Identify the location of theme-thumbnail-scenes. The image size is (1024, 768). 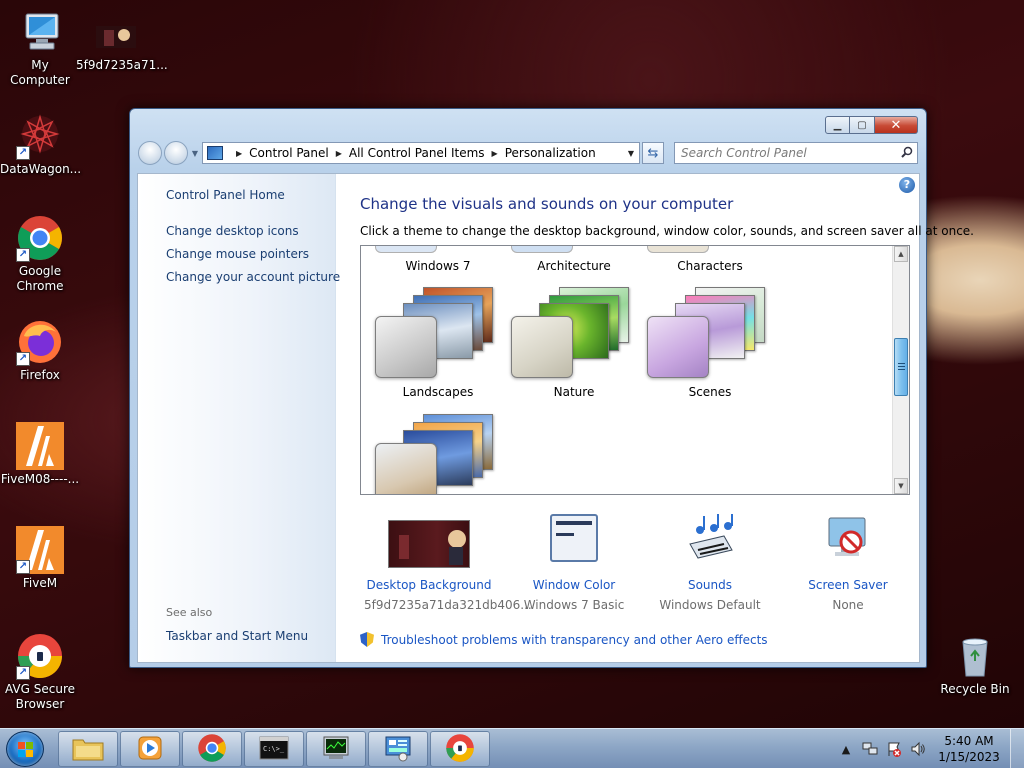
(712, 330).